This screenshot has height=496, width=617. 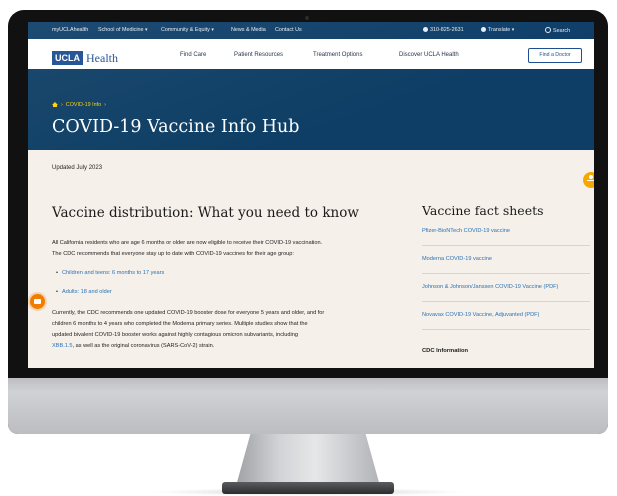 What do you see at coordinates (248, 30) in the screenshot?
I see `topbar-link-news-media: News & Media` at bounding box center [248, 30].